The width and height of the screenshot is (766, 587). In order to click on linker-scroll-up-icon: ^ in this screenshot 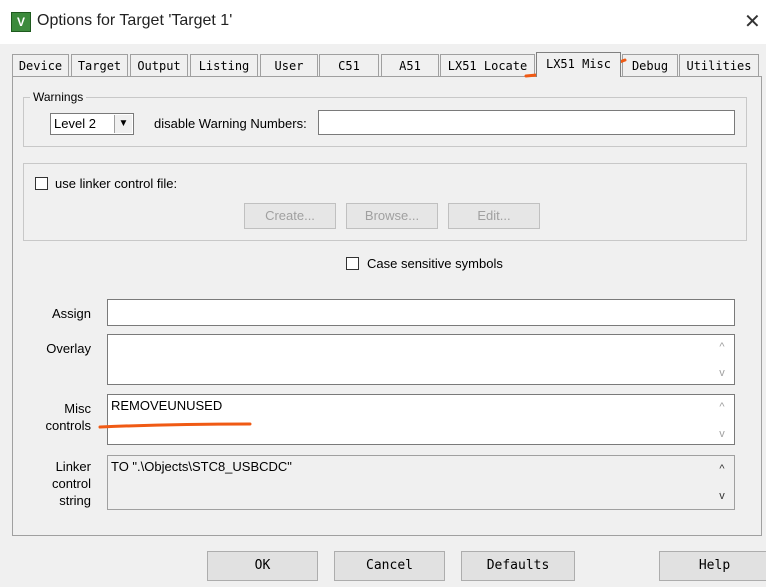, I will do `click(722, 469)`.